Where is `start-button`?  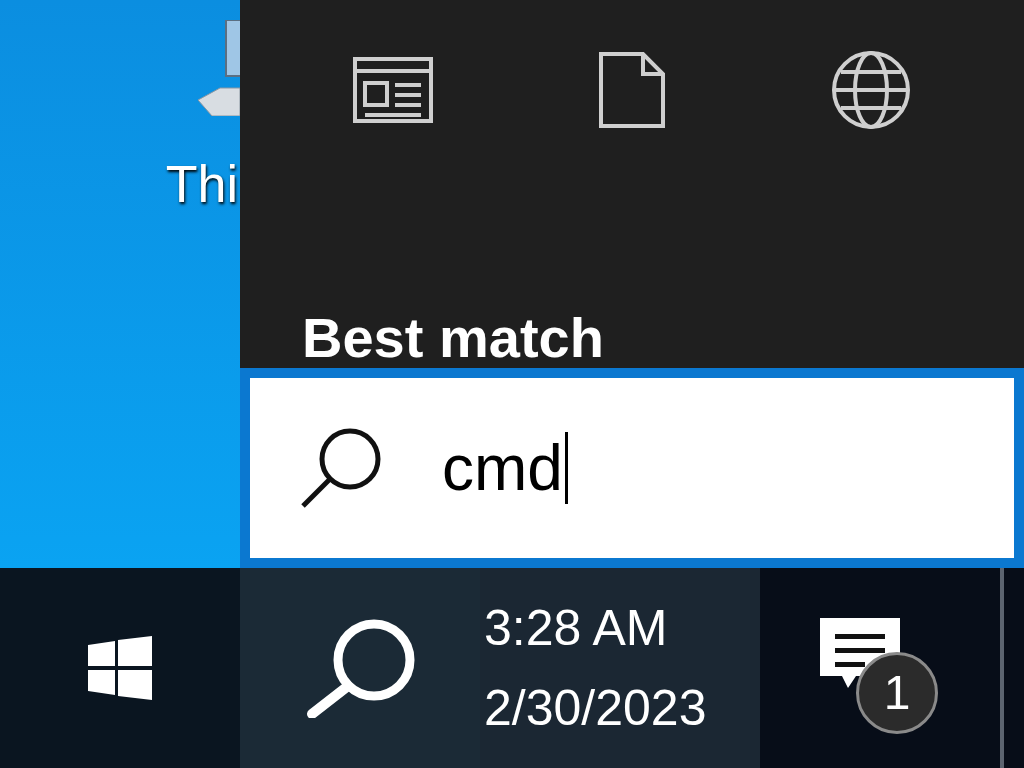
start-button is located at coordinates (120, 668).